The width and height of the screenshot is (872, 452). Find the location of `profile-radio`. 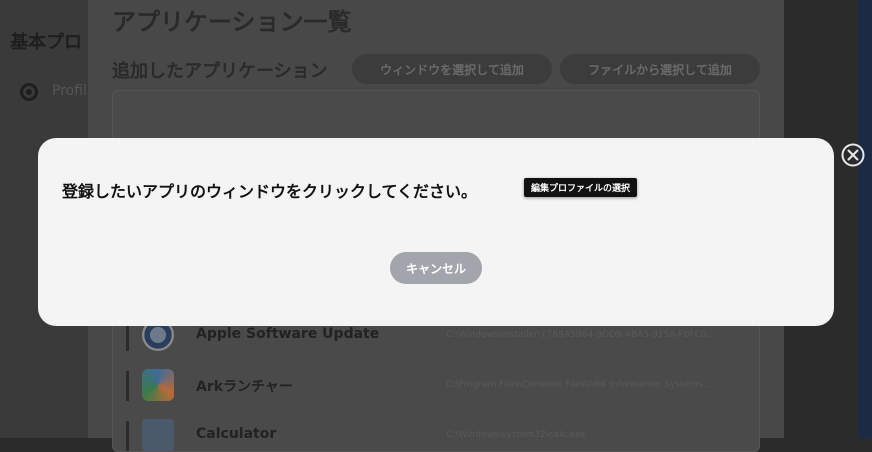

profile-radio is located at coordinates (29, 92).